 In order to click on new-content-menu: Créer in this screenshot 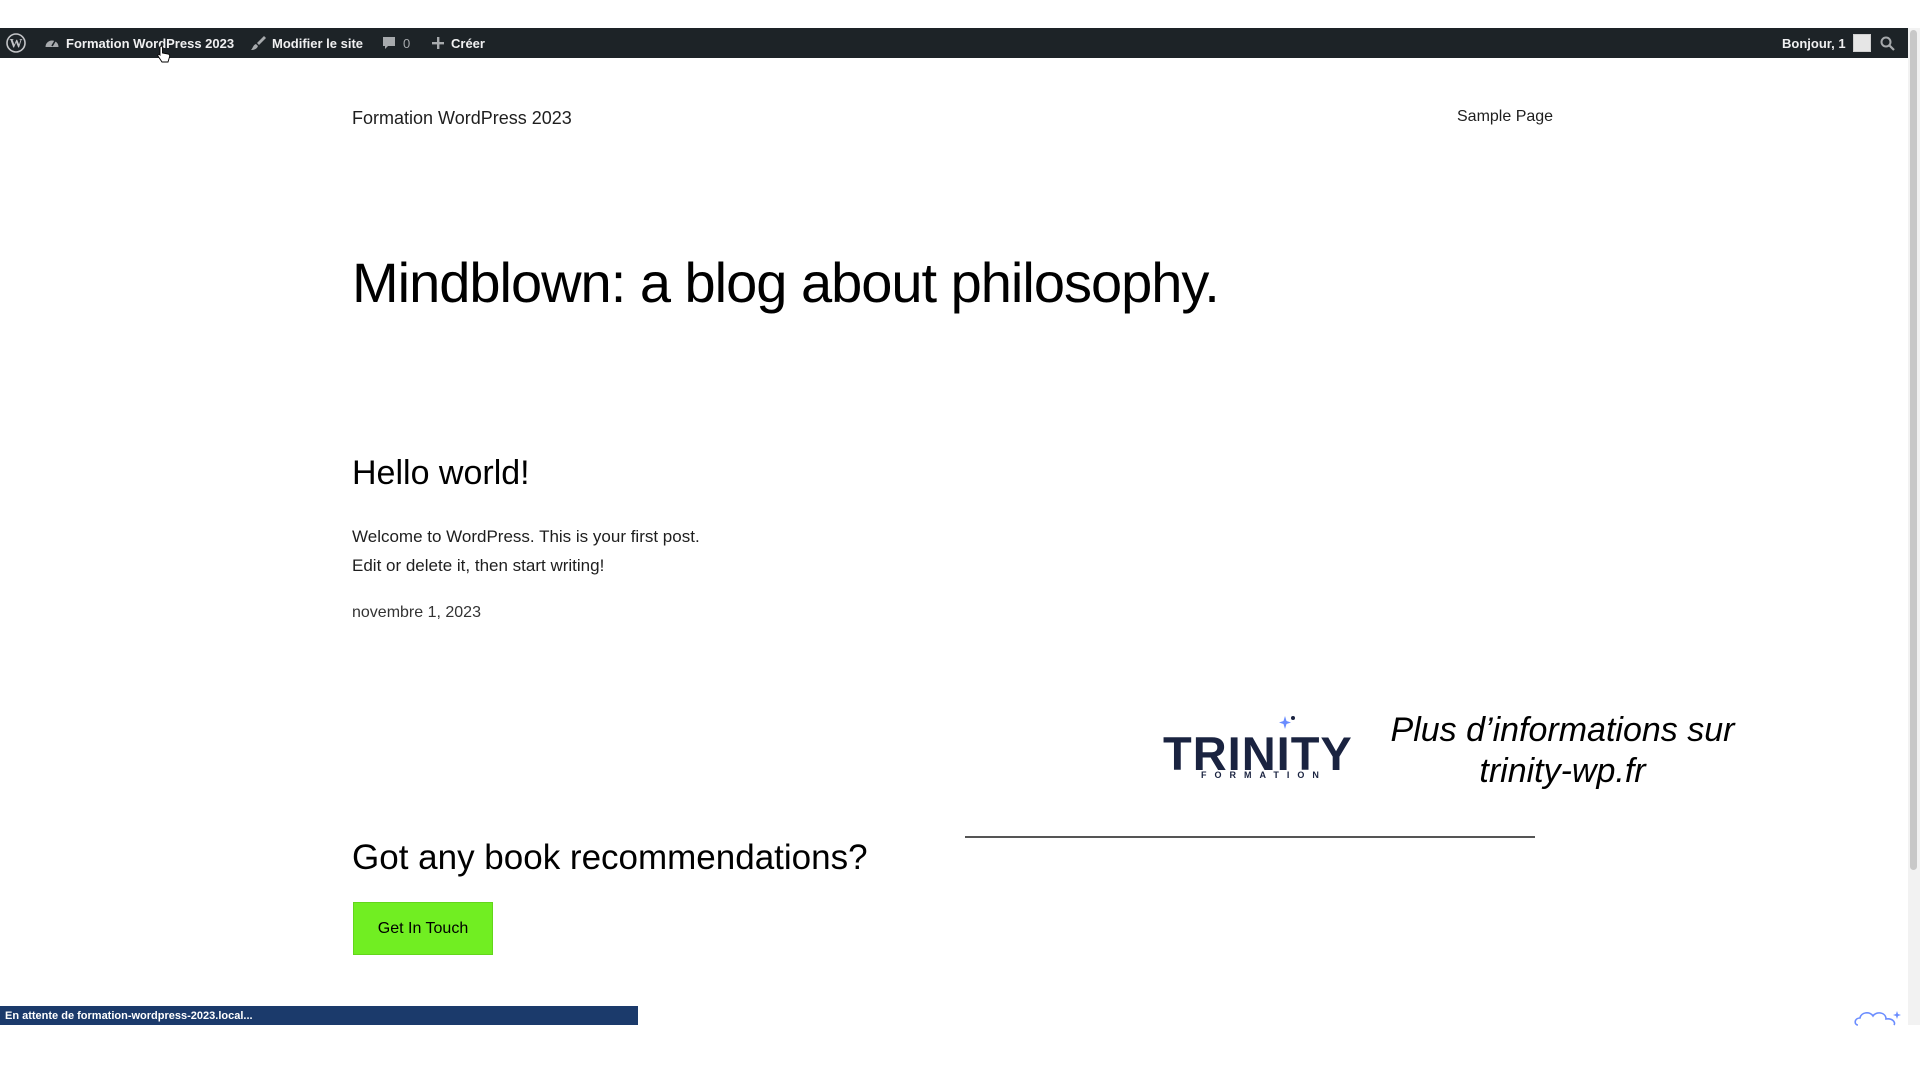, I will do `click(458, 43)`.